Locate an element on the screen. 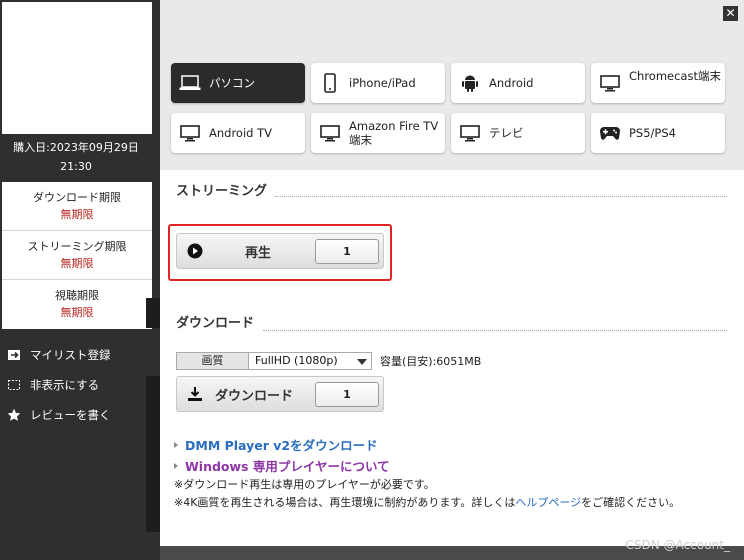 The image size is (744, 560). download-heading: ダウンロード is located at coordinates (215, 323).